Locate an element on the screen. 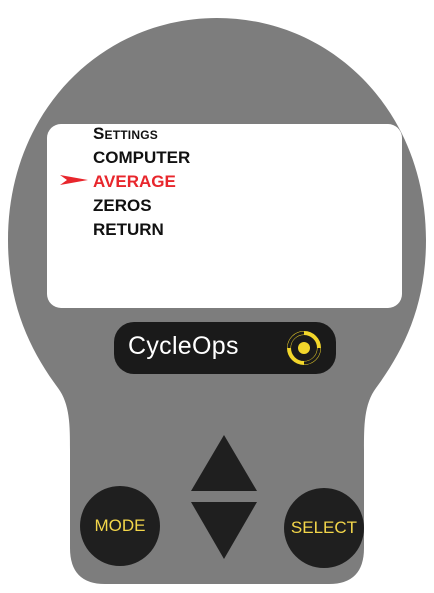 The image size is (434, 593). select-button-label: SELECT is located at coordinates (324, 527).